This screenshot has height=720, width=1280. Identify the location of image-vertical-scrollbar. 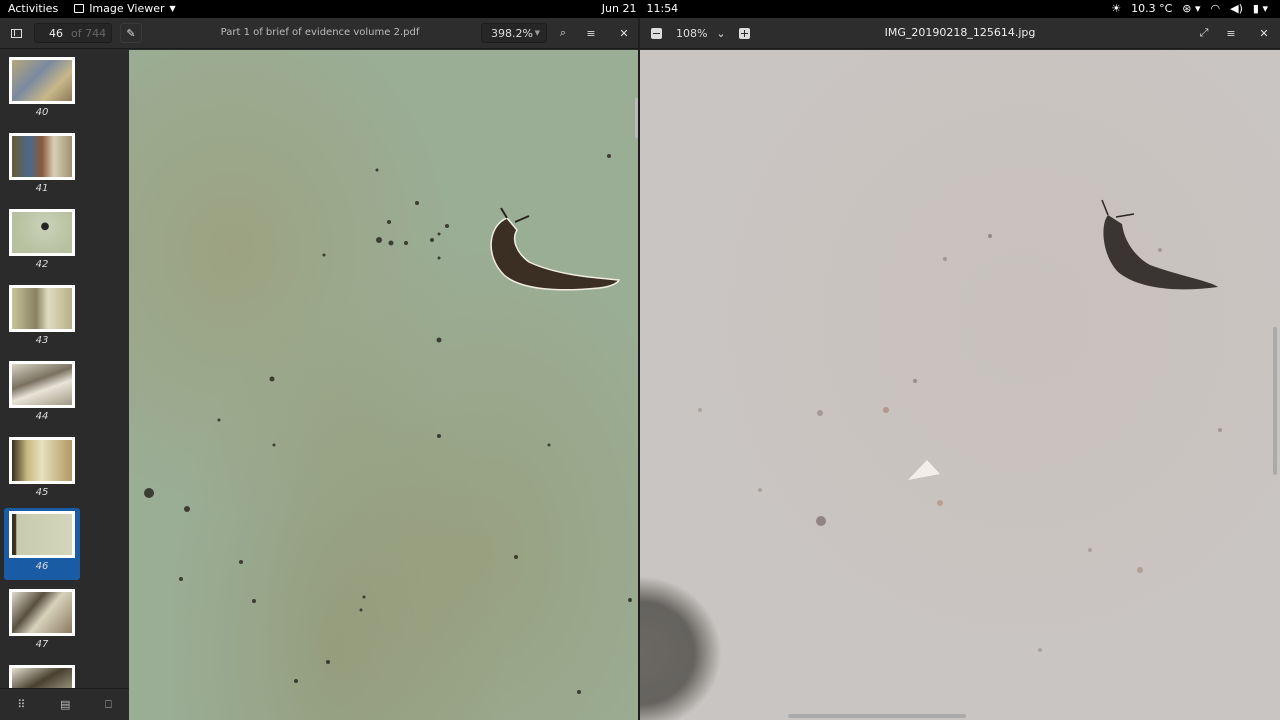
(1275, 401).